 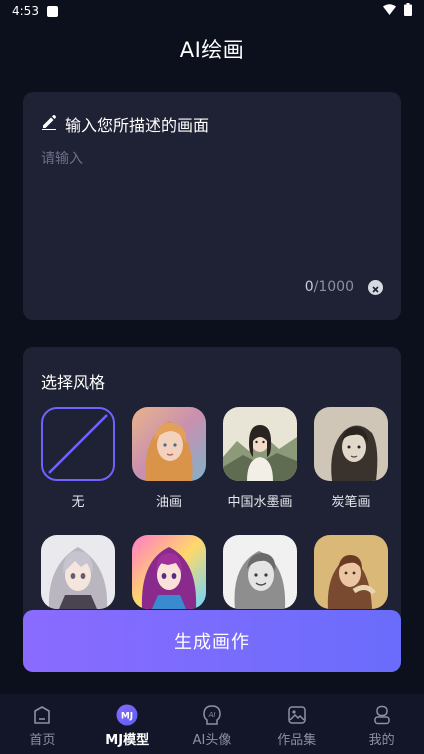 I want to click on style-label: 油画, so click(x=168, y=502).